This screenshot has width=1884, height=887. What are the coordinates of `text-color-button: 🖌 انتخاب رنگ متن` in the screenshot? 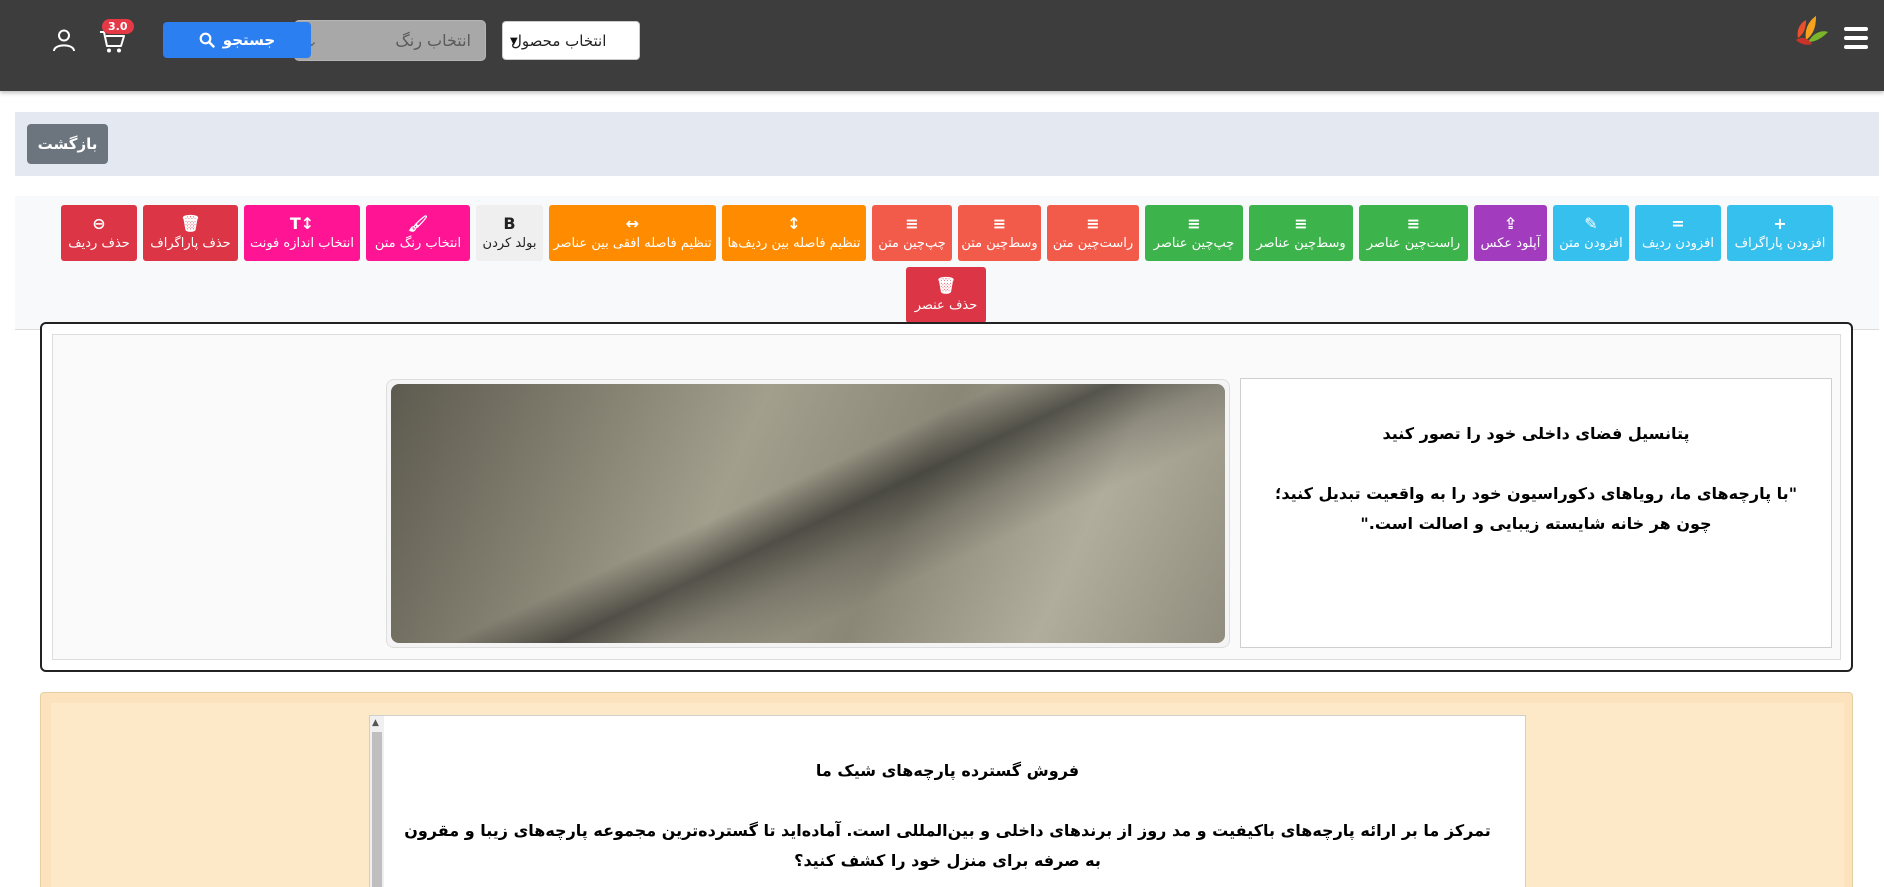 It's located at (418, 233).